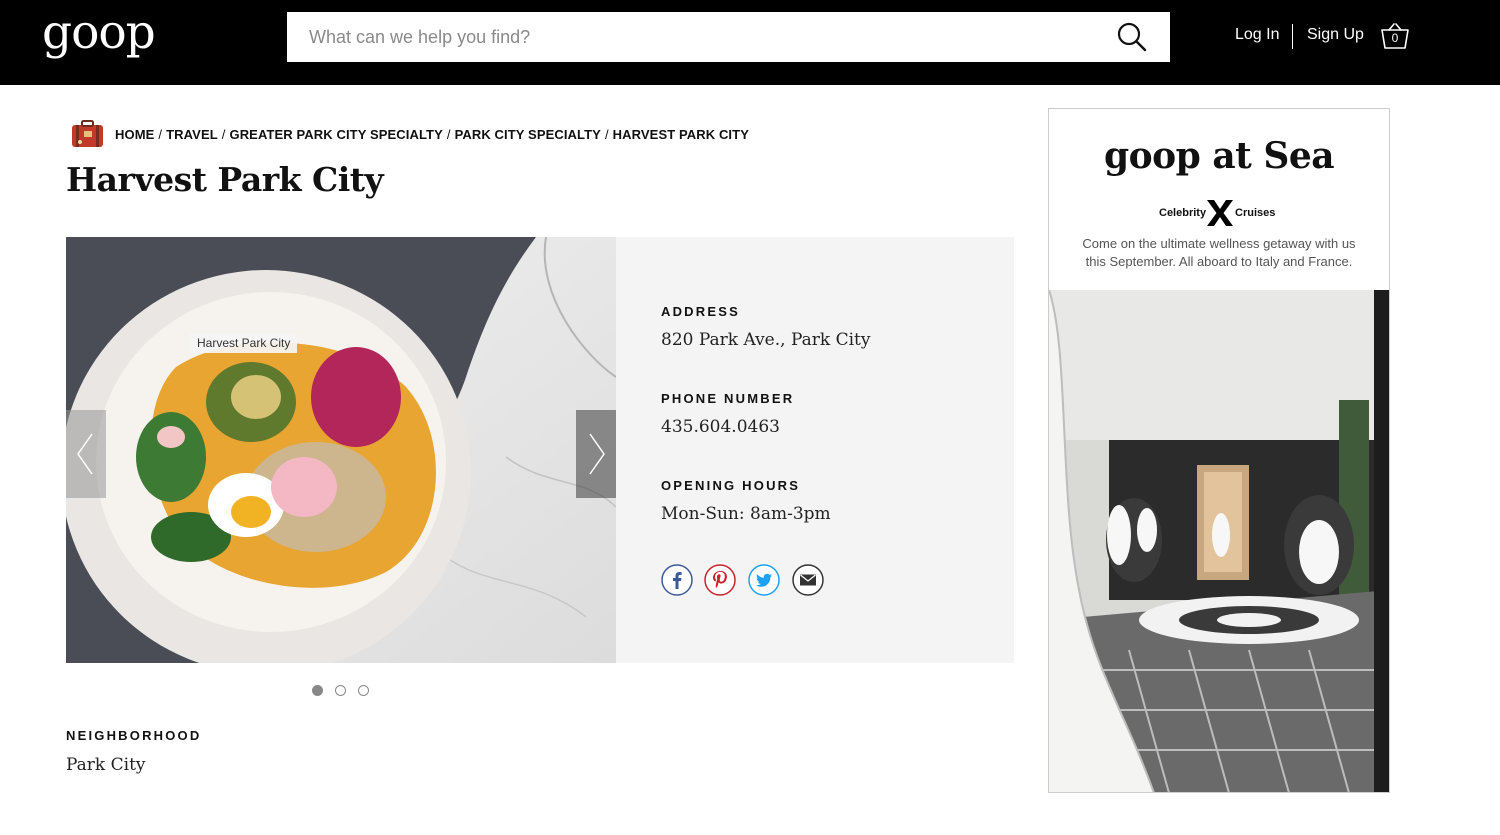 This screenshot has width=1500, height=835. I want to click on phone-label: PHONE NUMBER, so click(728, 398).